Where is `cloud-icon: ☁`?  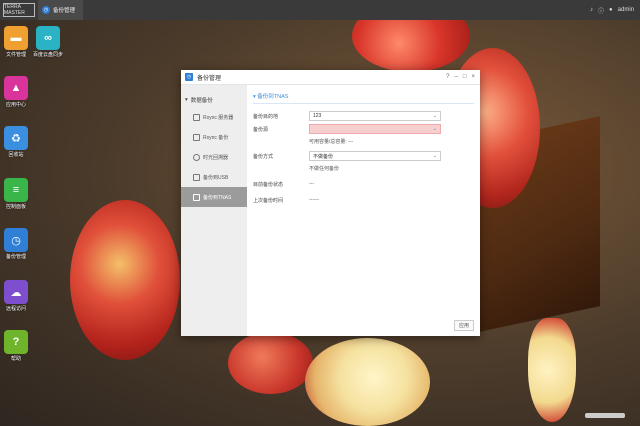
cloud-icon: ☁ is located at coordinates (16, 292).